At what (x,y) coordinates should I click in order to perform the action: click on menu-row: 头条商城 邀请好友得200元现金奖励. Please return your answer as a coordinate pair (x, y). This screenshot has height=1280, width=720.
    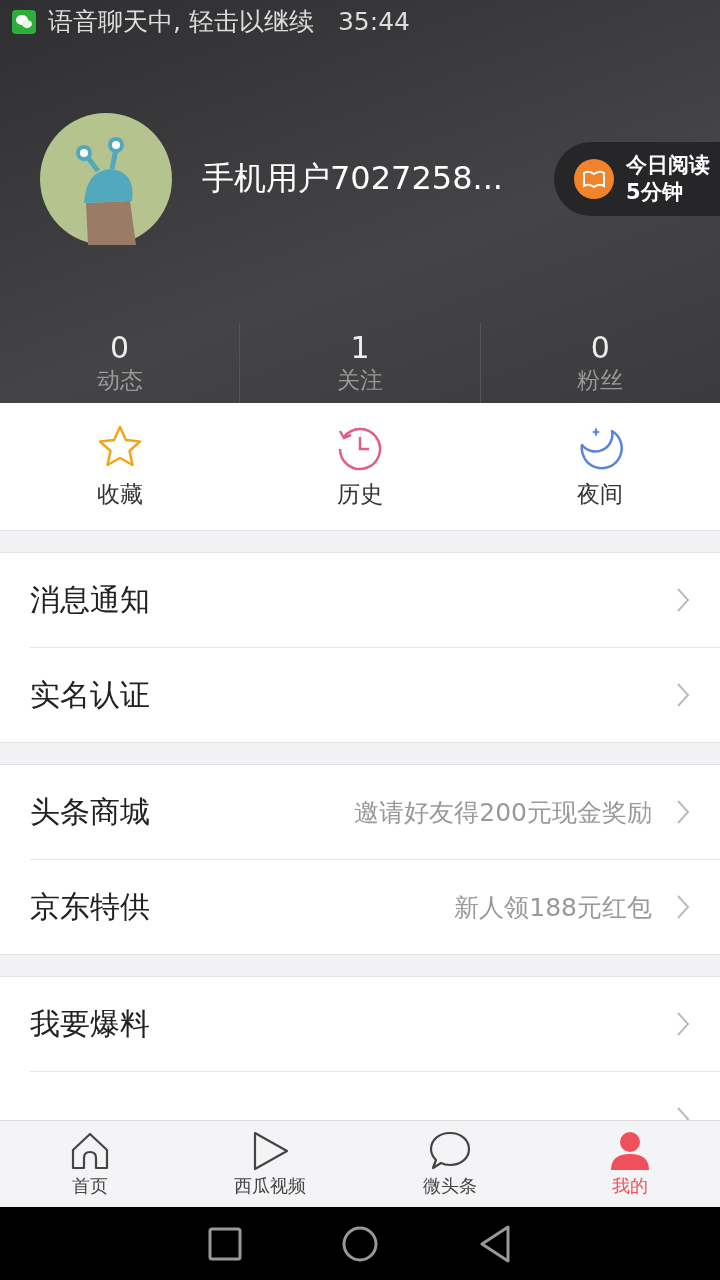
    Looking at the image, I should click on (375, 812).